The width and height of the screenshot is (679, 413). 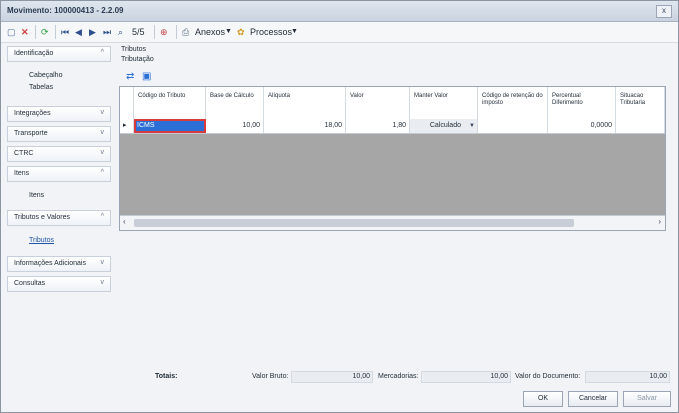 I want to click on column-header: Manter Valor, so click(x=444, y=103).